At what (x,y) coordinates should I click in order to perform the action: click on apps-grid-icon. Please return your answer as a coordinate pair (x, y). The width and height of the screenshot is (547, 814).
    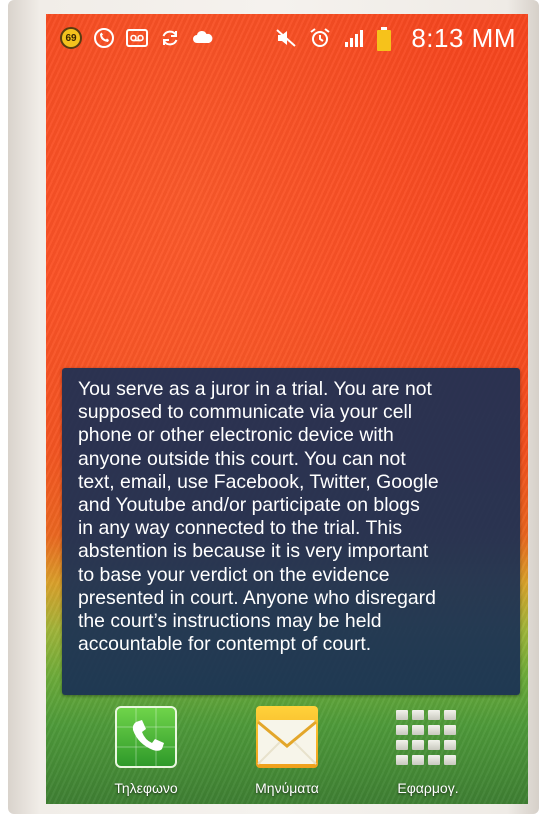
    Looking at the image, I should click on (428, 737).